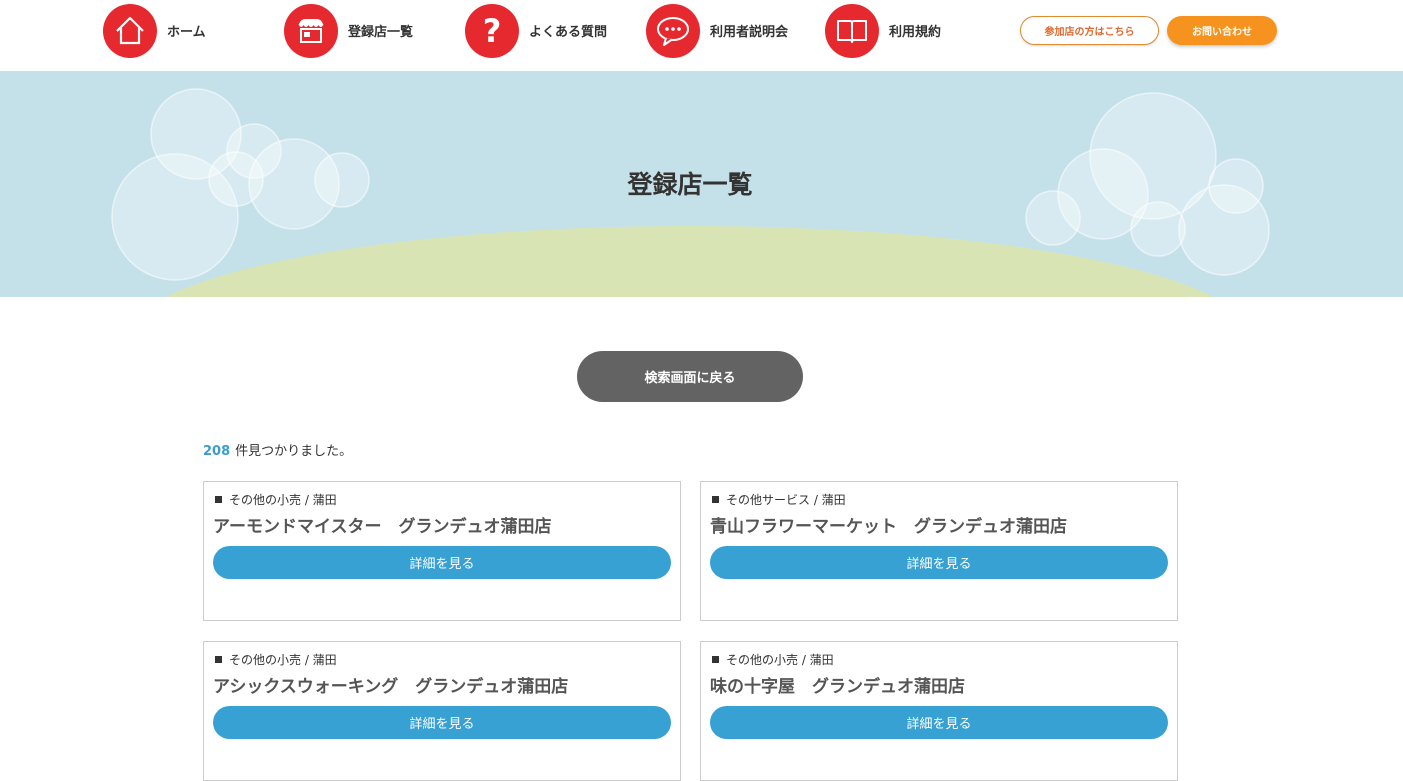 This screenshot has width=1403, height=781. I want to click on store-icon, so click(311, 30).